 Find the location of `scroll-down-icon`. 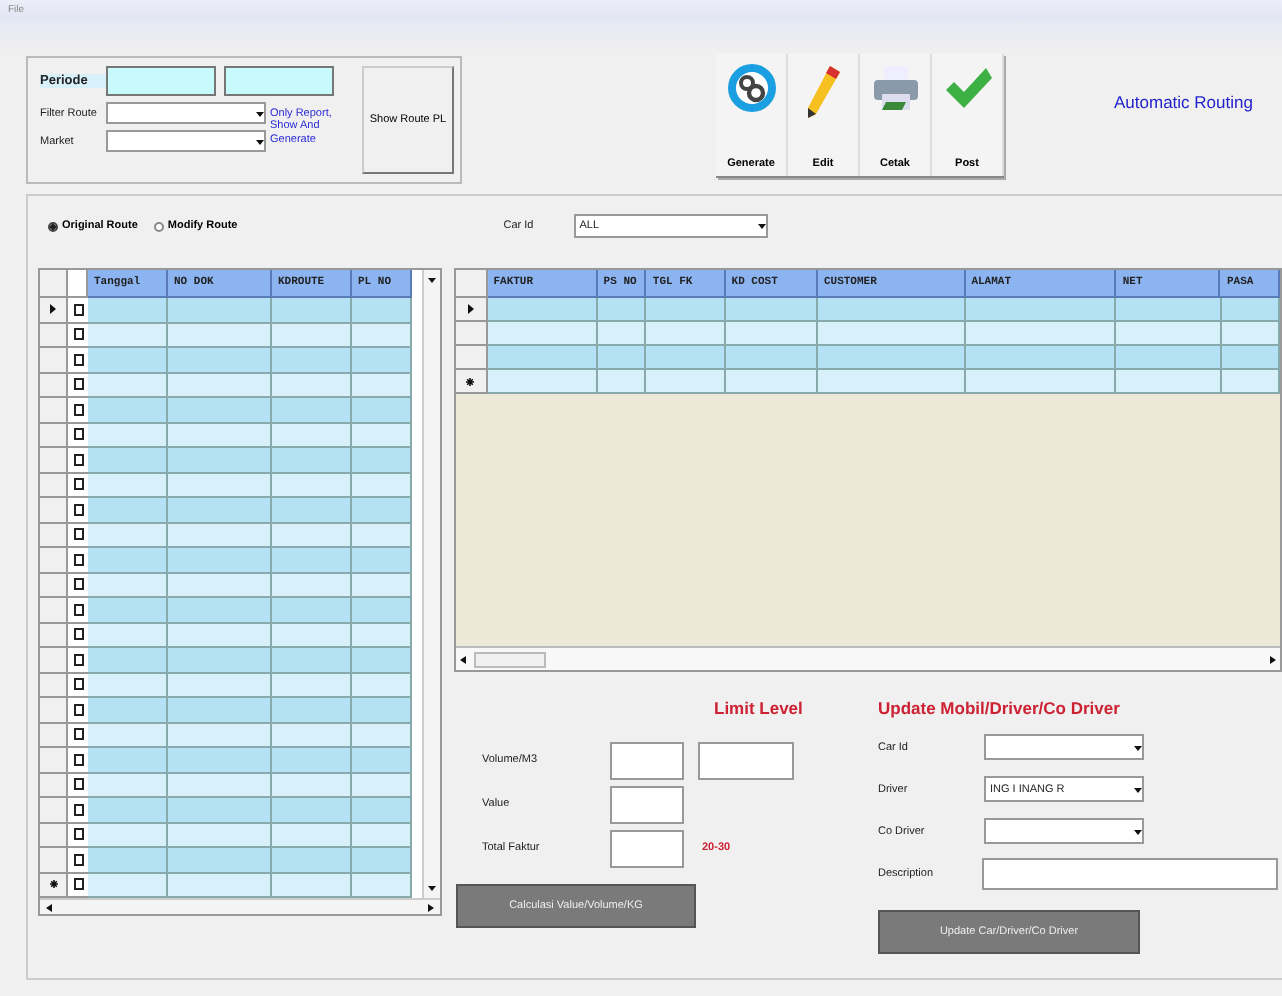

scroll-down-icon is located at coordinates (432, 888).